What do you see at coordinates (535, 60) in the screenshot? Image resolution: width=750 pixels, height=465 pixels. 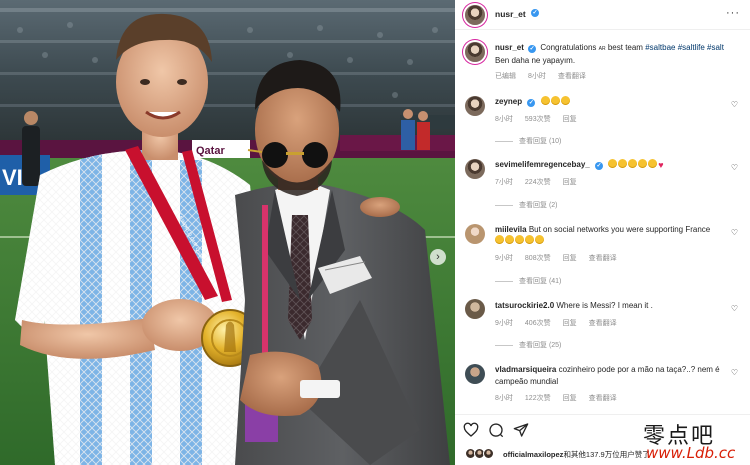 I see `caption-line-2: Ben daha ne yapayım.` at bounding box center [535, 60].